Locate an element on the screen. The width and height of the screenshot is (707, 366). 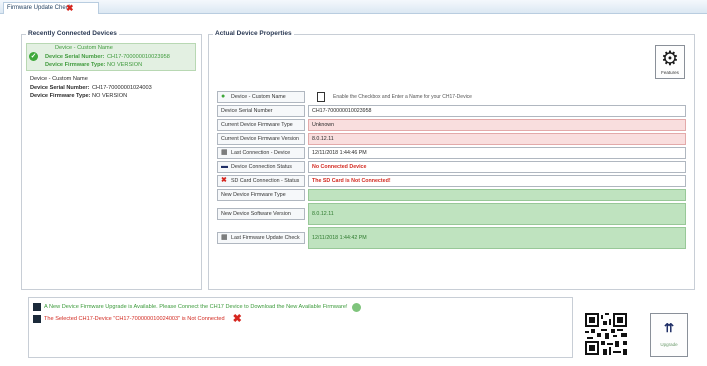
laptop-icon: ▬ is located at coordinates (224, 166).